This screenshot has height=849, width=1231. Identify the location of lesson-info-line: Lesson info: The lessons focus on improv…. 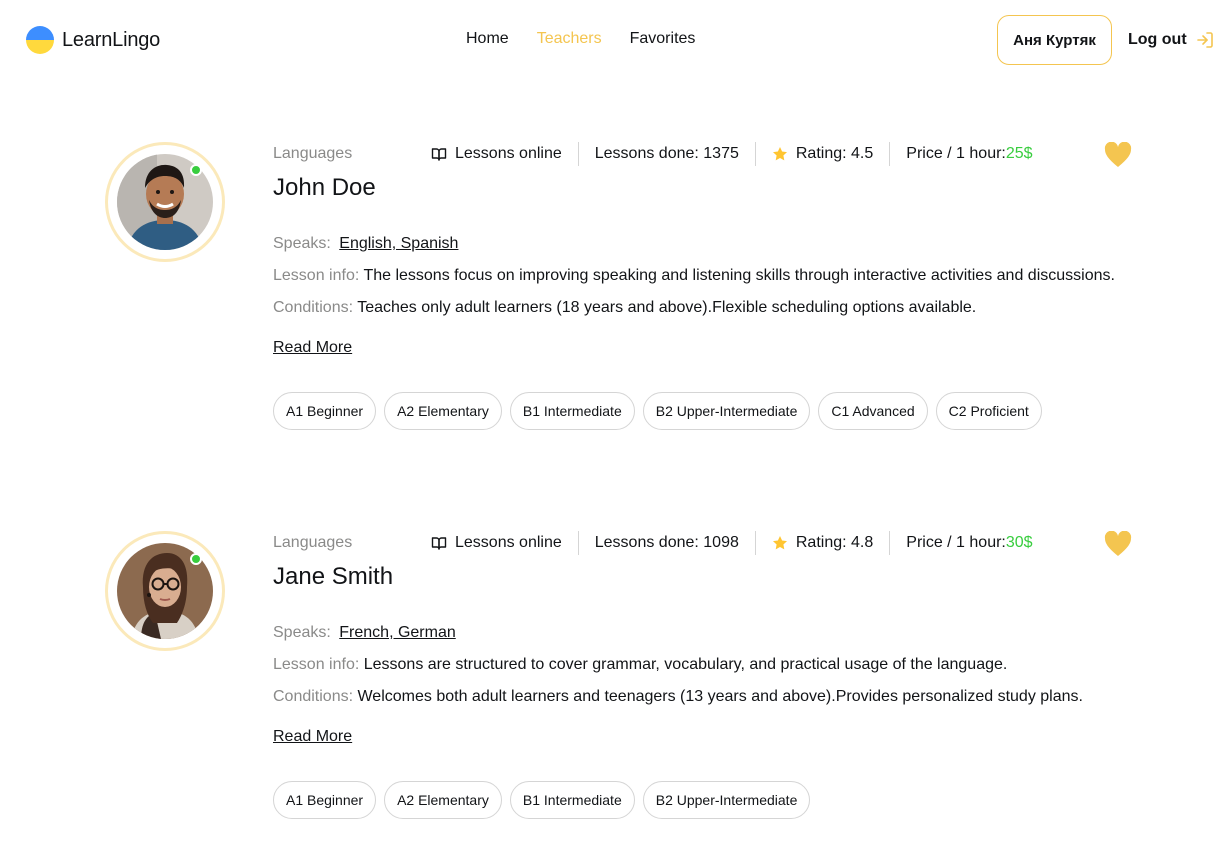
(694, 276).